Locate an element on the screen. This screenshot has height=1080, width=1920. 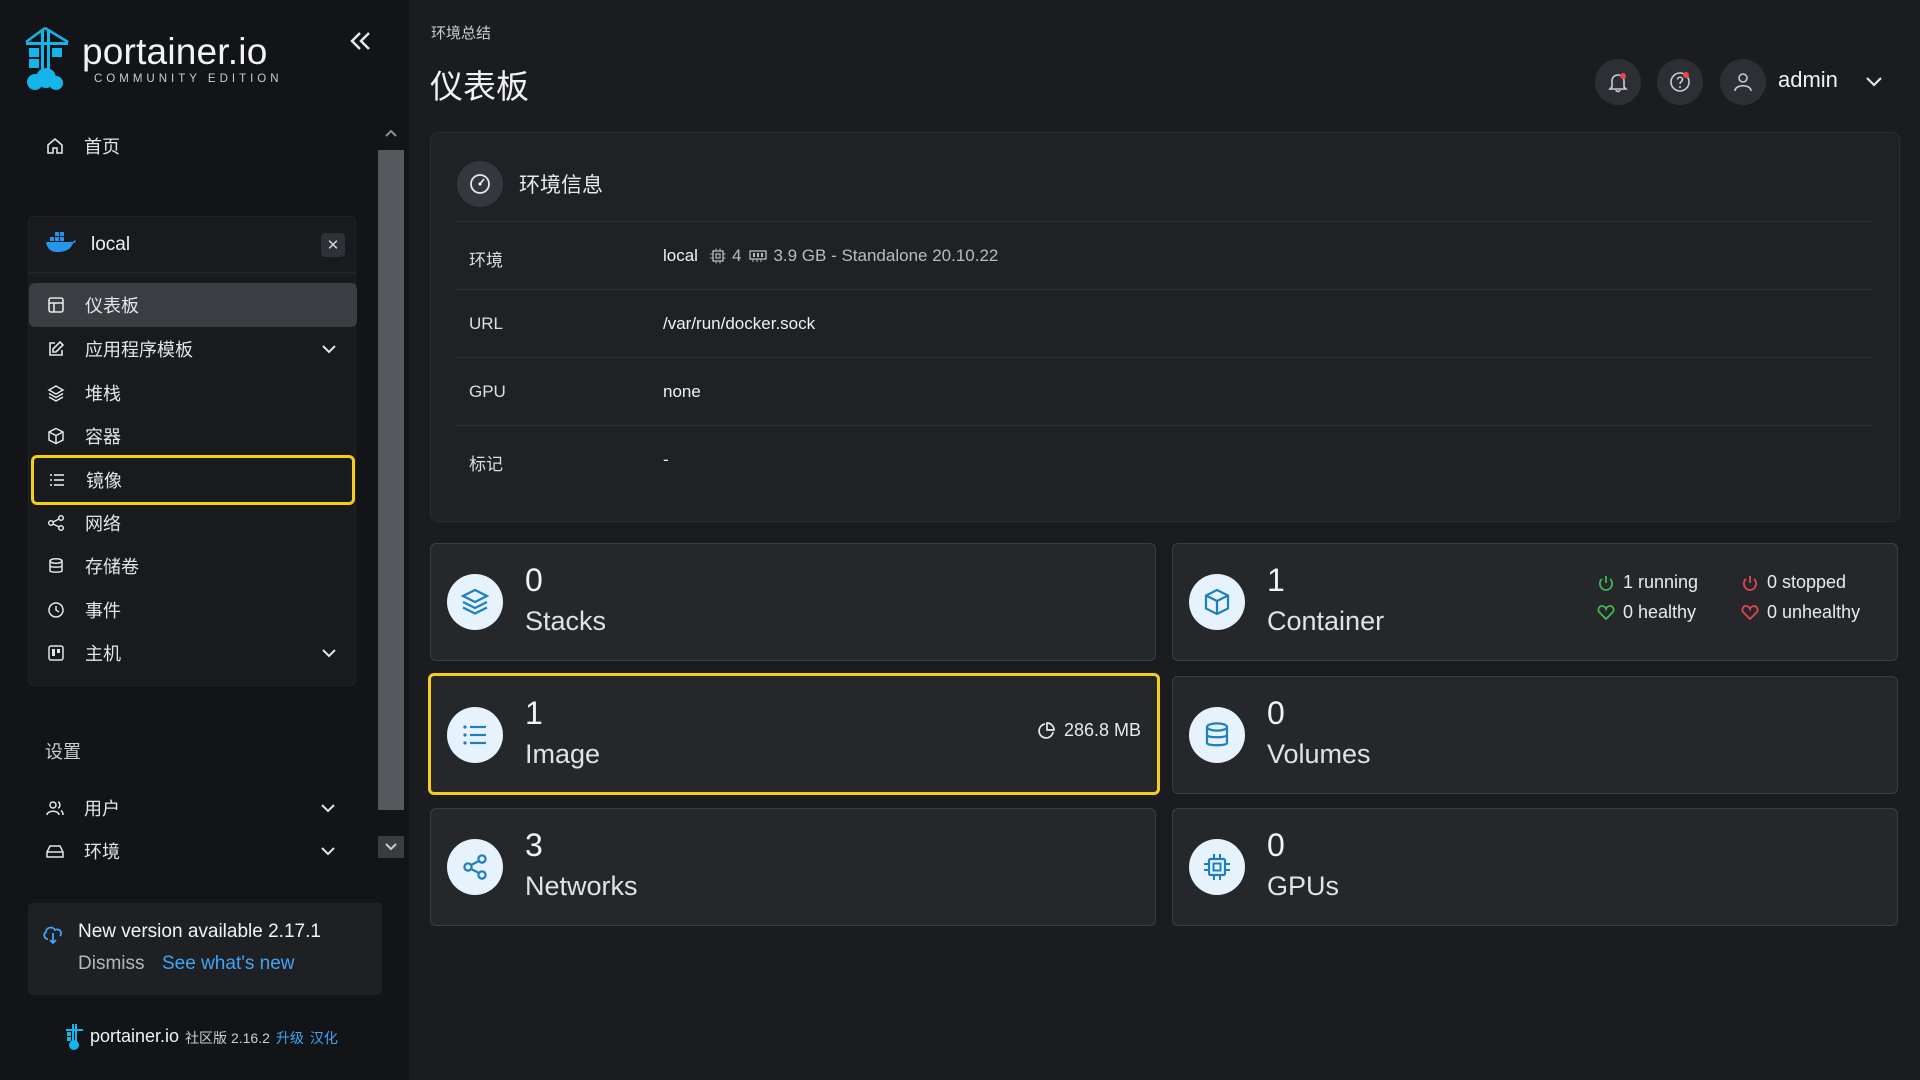
notifications-button is located at coordinates (1618, 82).